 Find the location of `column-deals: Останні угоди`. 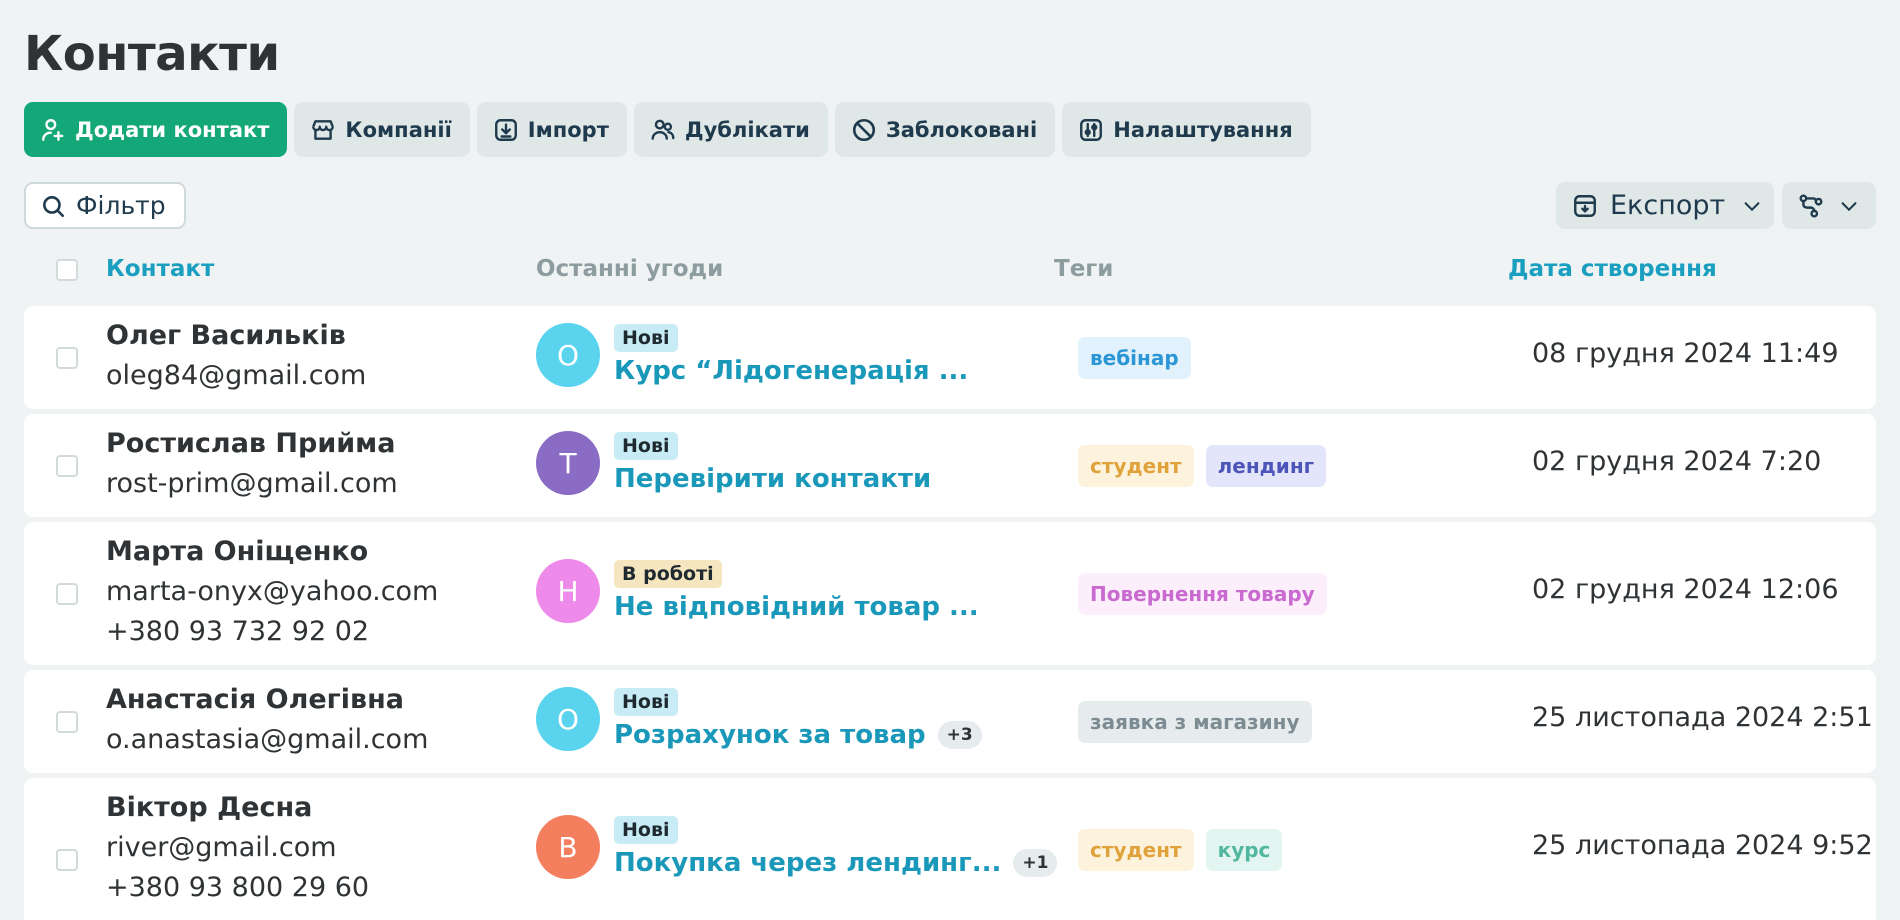

column-deals: Останні угоди is located at coordinates (630, 269).